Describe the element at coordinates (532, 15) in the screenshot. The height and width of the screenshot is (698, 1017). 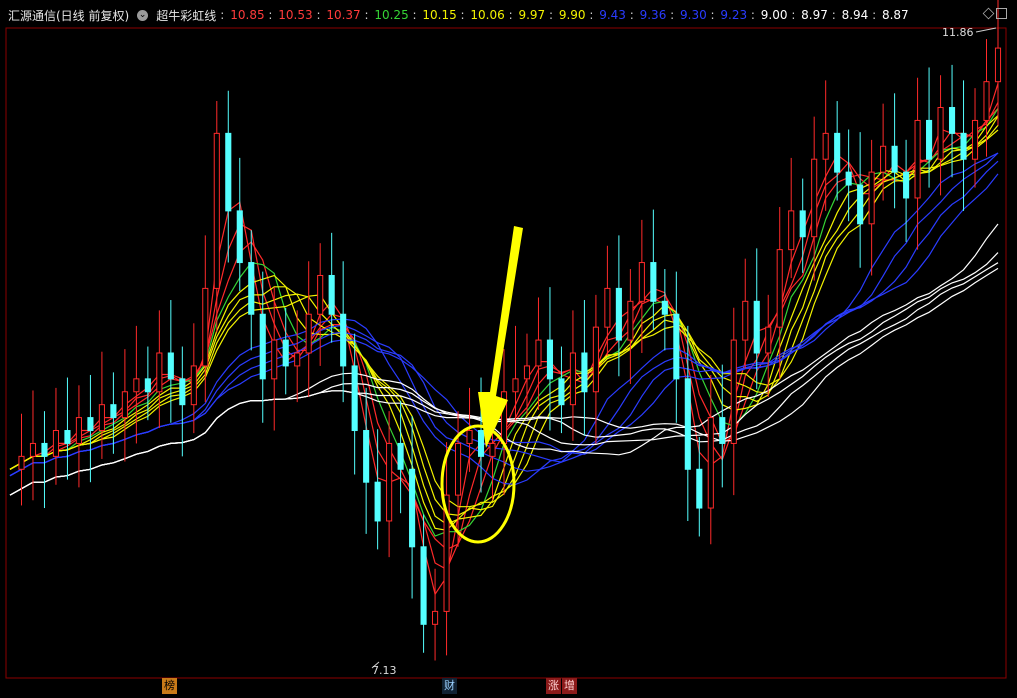
I see `legend-value: 9.97` at that location.